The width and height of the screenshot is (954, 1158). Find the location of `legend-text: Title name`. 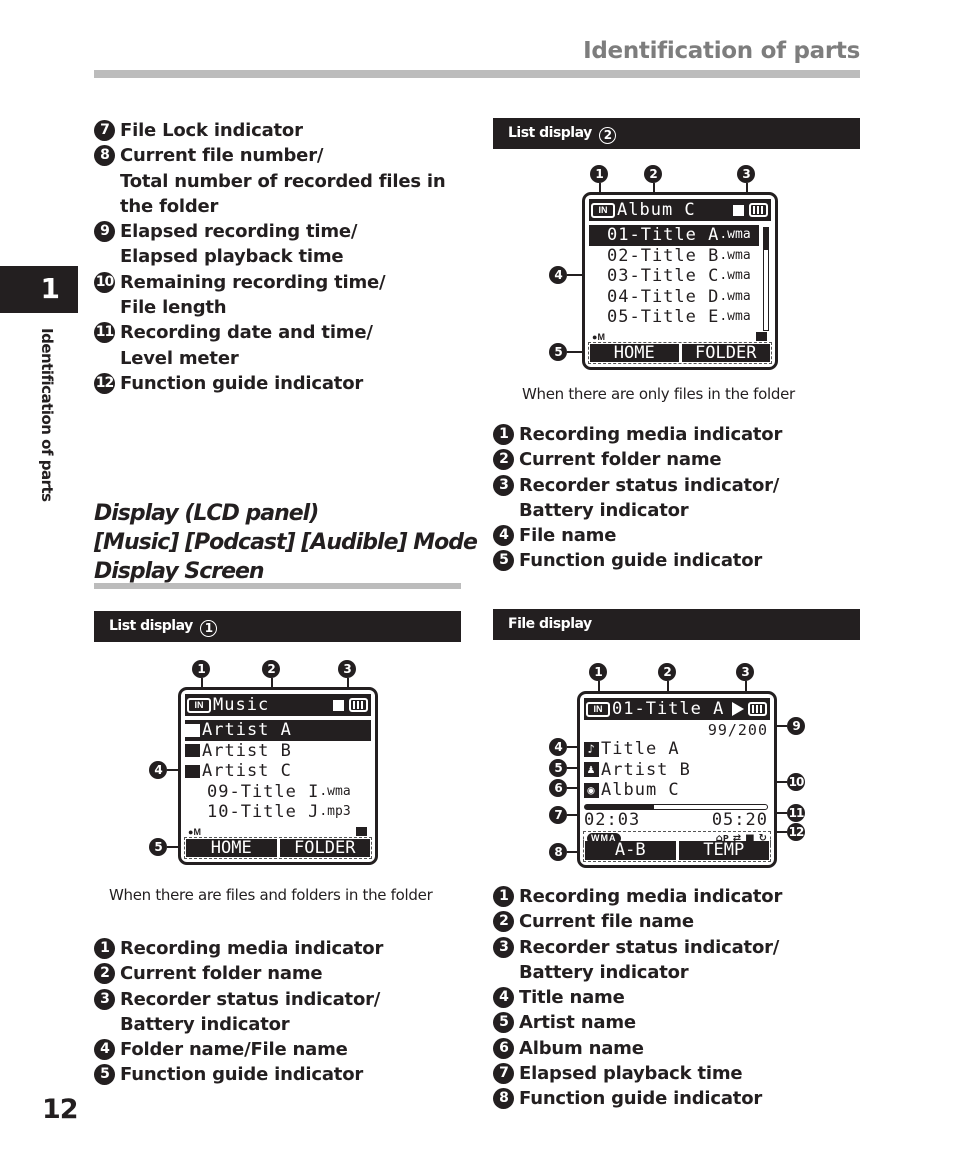

legend-text: Title name is located at coordinates (572, 998).